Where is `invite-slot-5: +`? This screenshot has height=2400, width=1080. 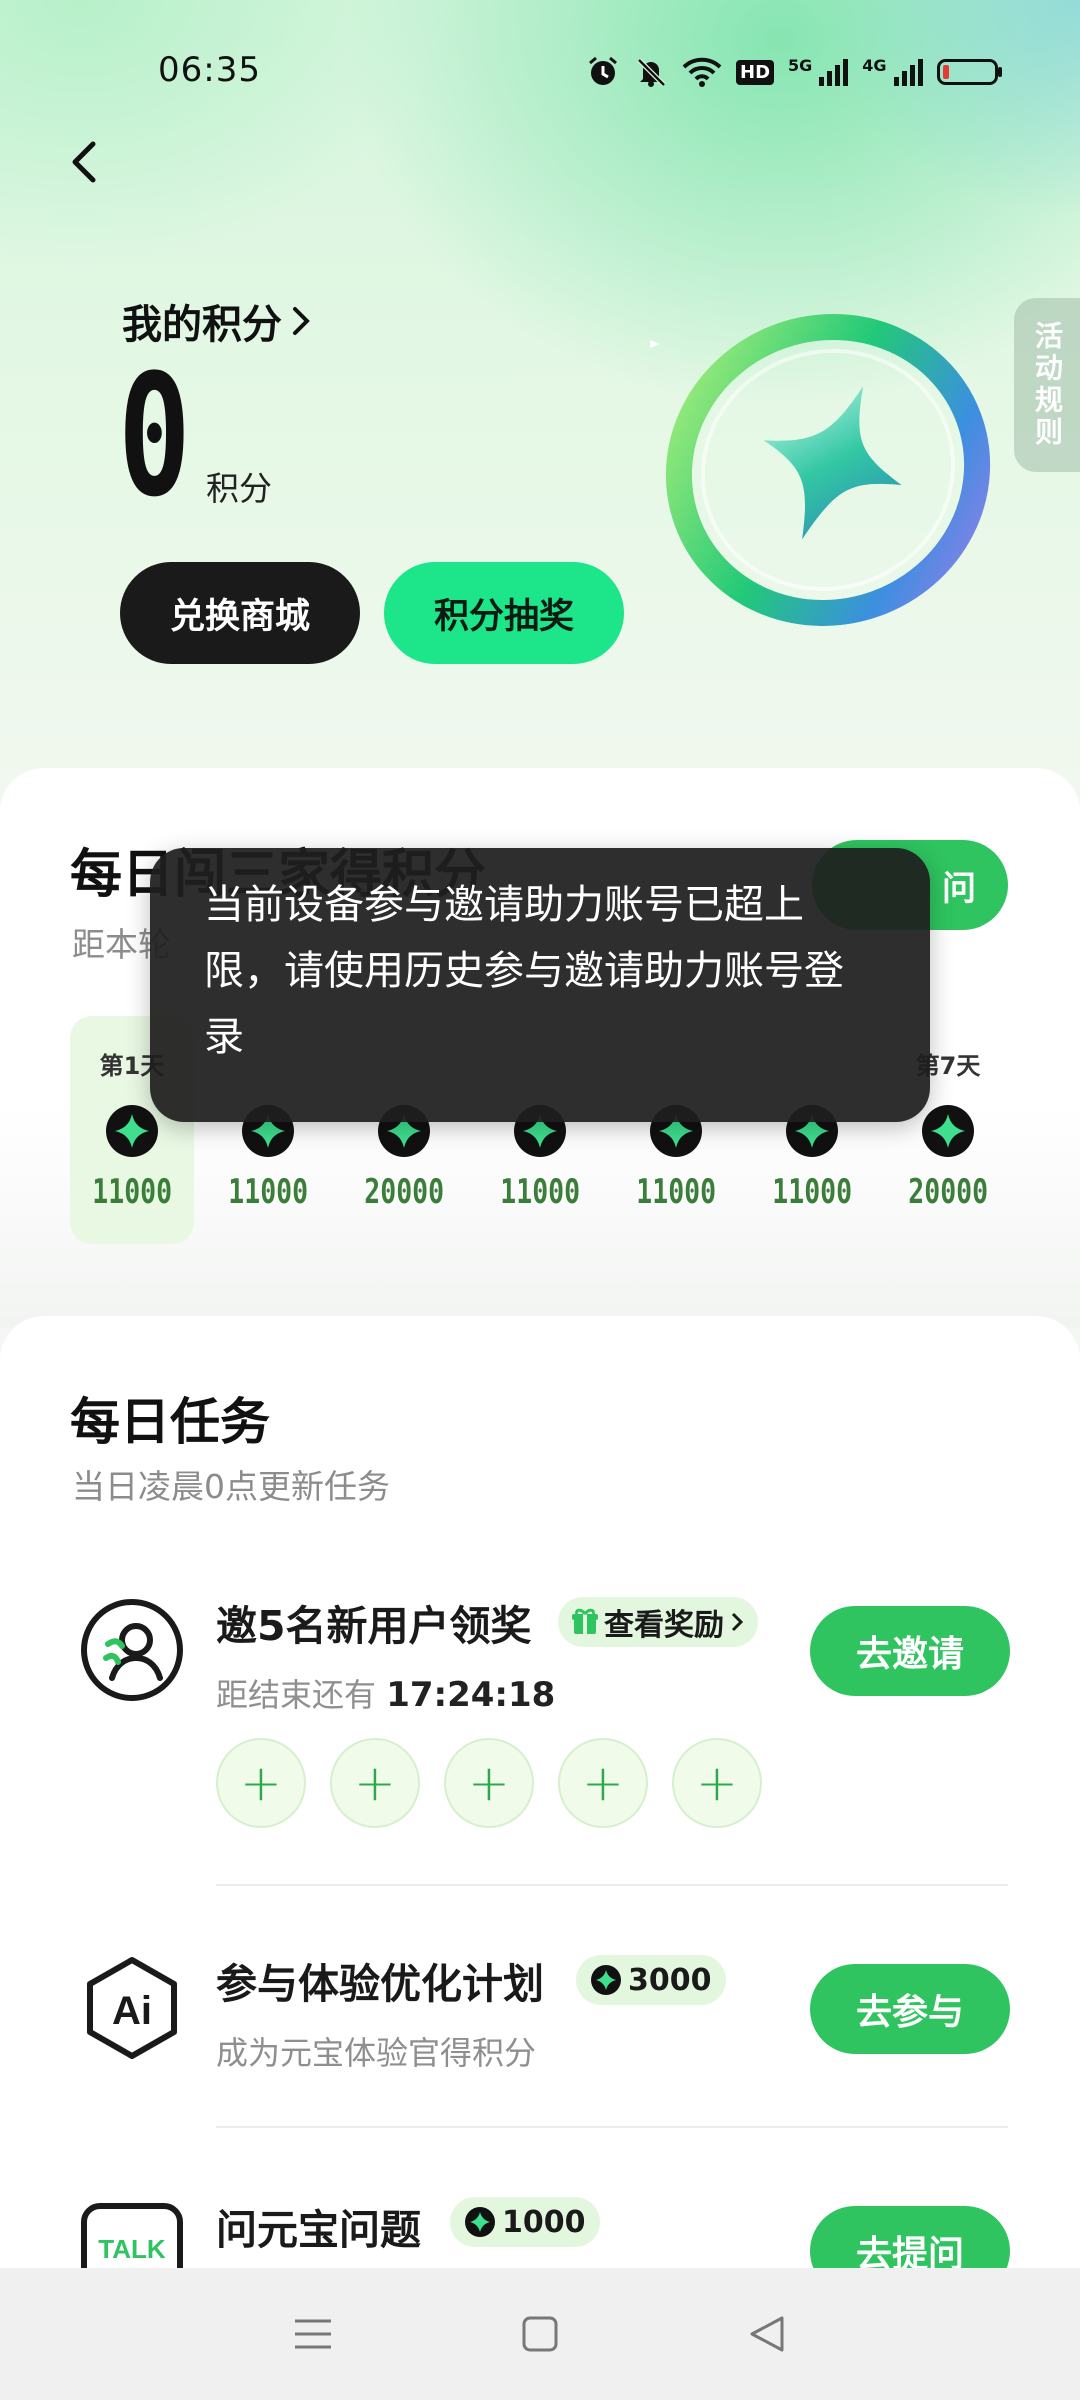
invite-slot-5: + is located at coordinates (717, 1783).